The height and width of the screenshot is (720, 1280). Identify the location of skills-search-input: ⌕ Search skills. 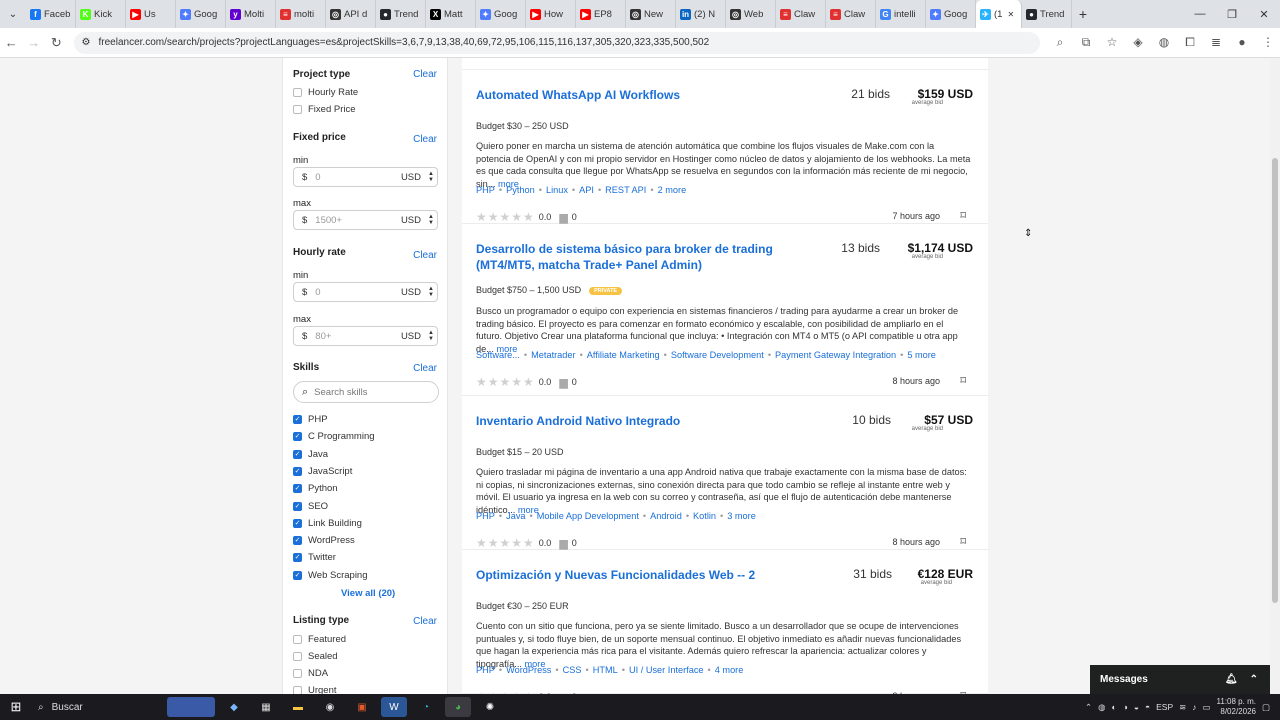
(366, 392).